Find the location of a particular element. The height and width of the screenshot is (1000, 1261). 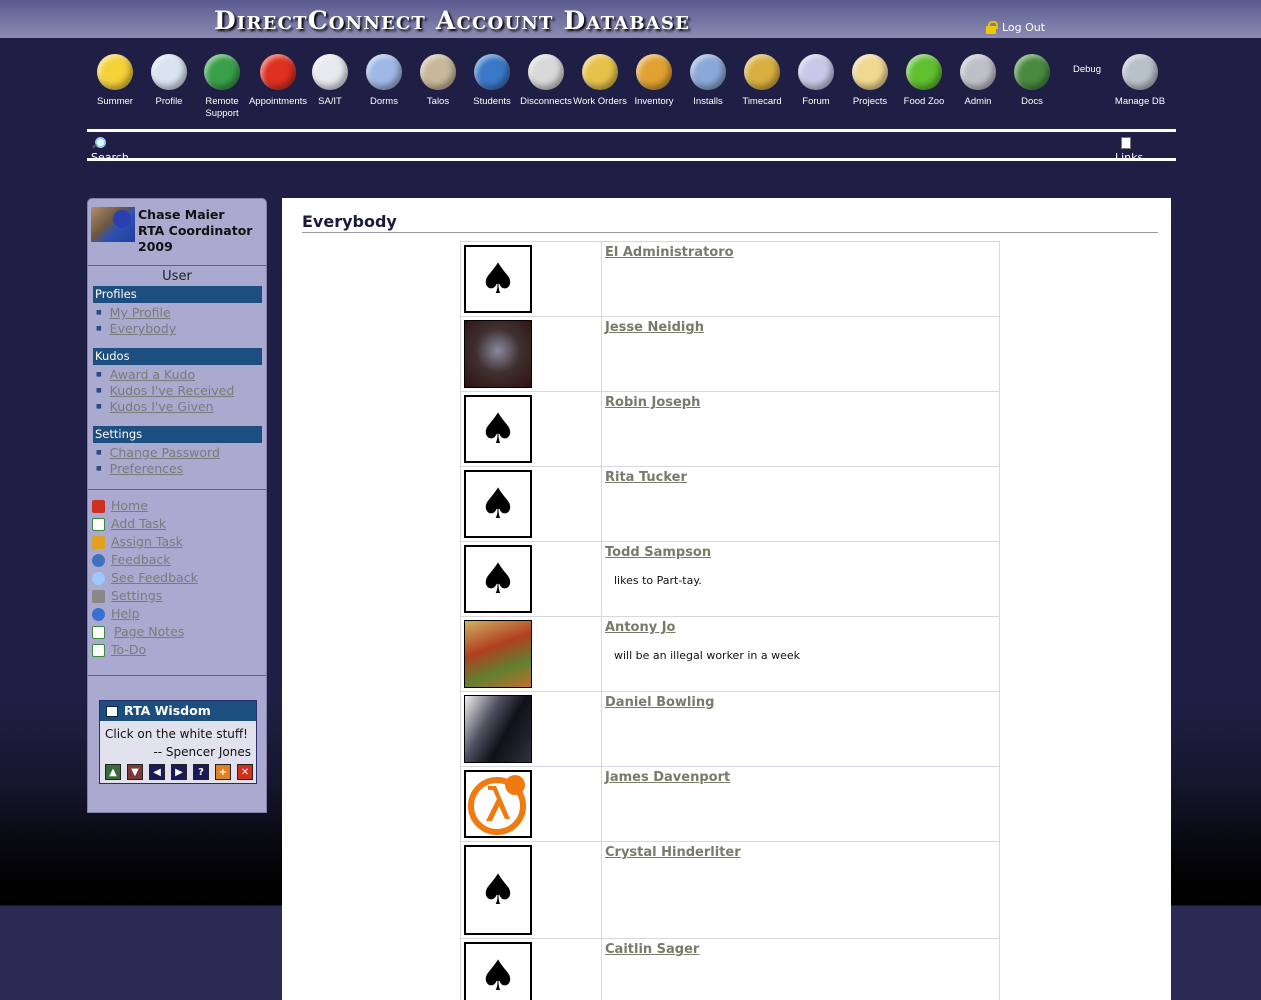

nav-item-work-orders: Work Orders is located at coordinates (600, 81).